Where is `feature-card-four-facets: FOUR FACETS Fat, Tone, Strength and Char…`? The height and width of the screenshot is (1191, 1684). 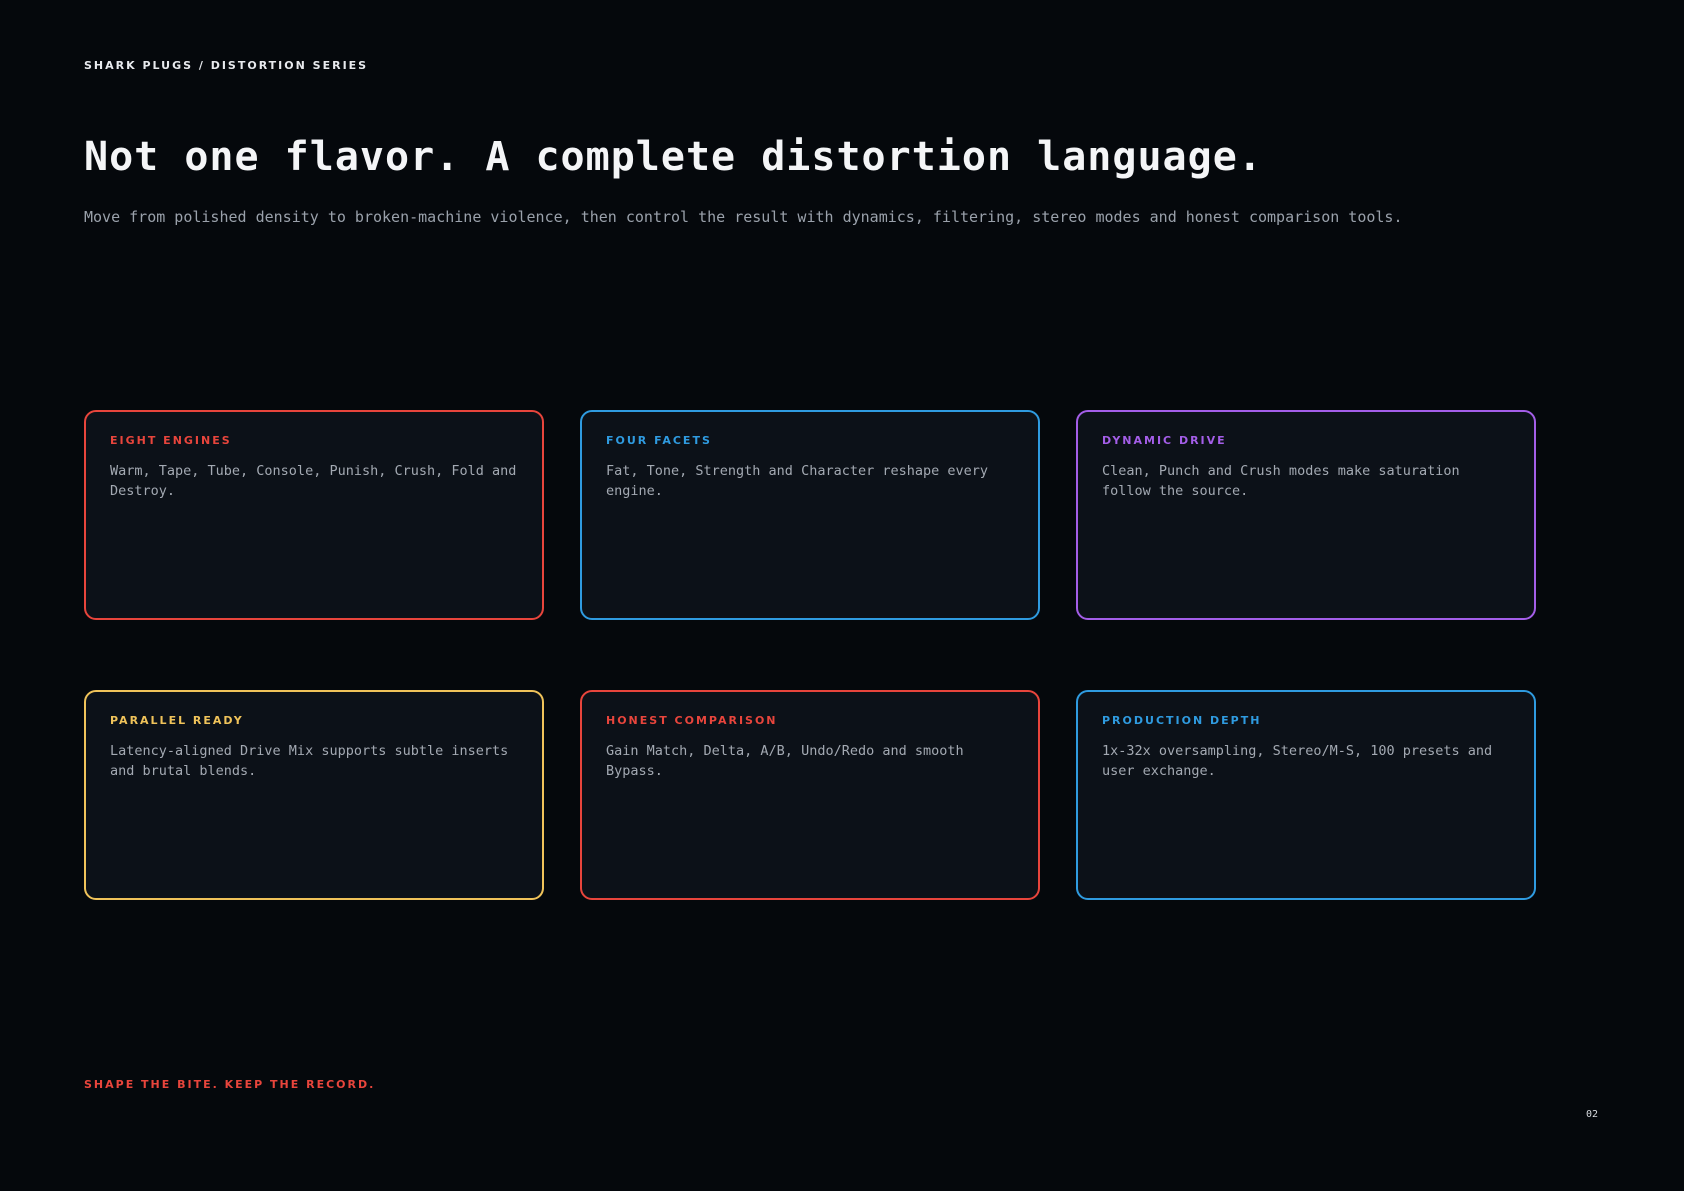
feature-card-four-facets: FOUR FACETS Fat, Tone, Strength and Char… is located at coordinates (810, 515).